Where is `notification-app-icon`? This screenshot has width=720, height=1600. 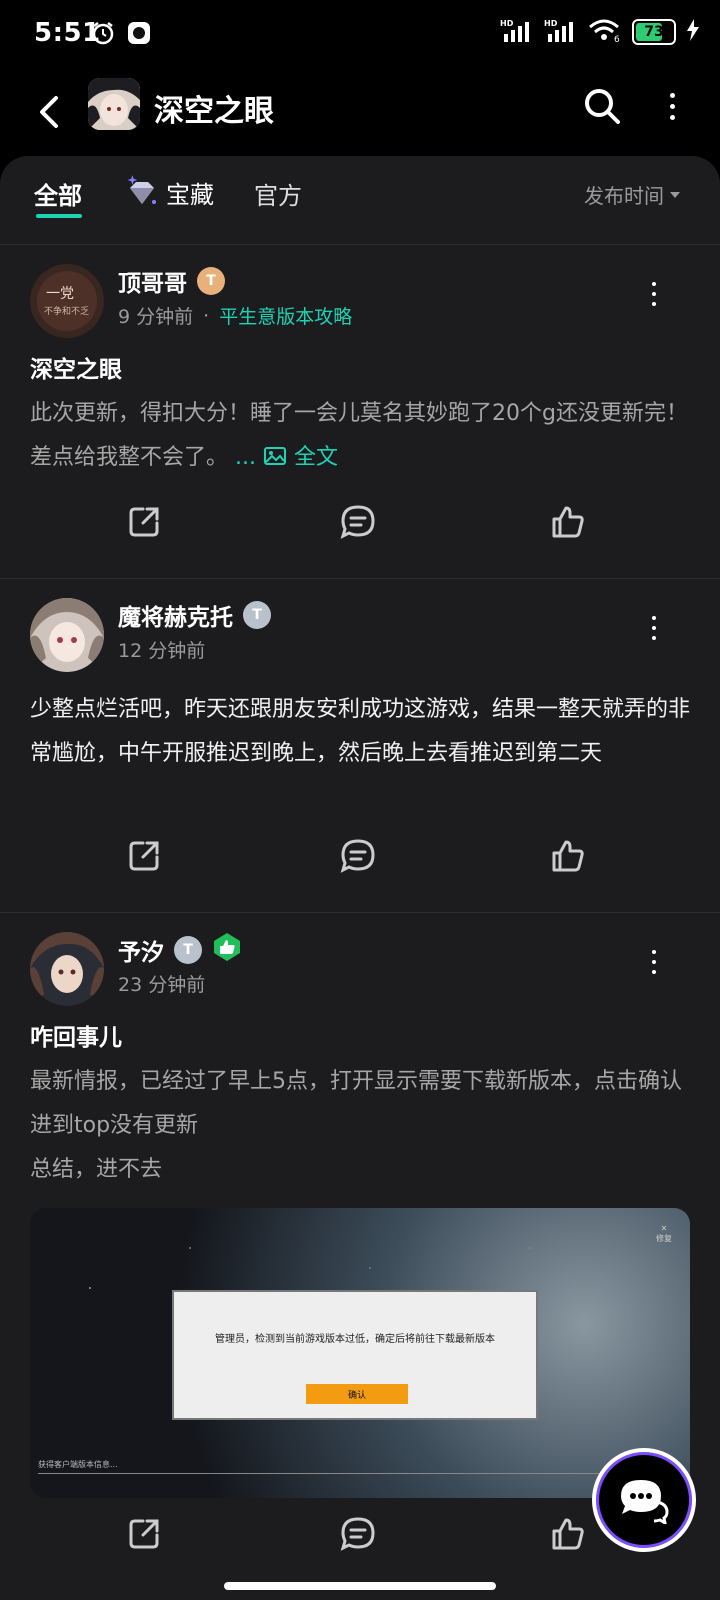 notification-app-icon is located at coordinates (139, 35).